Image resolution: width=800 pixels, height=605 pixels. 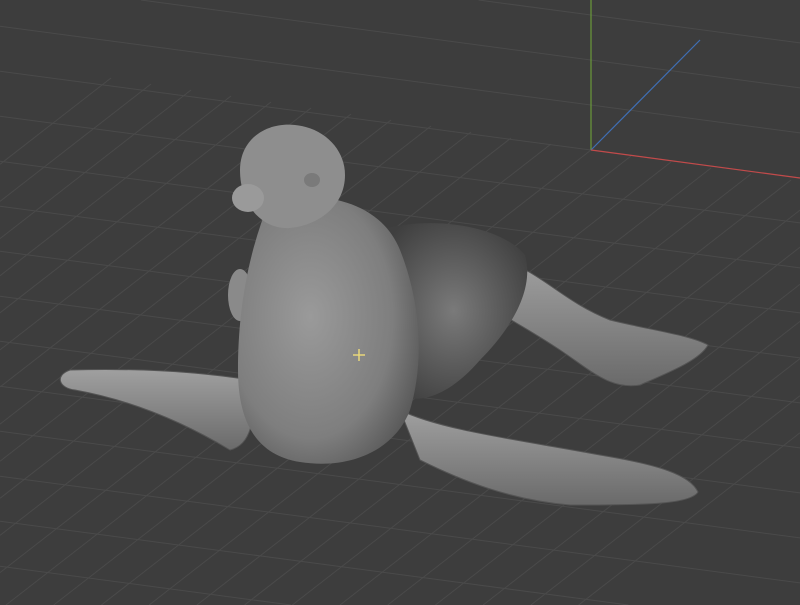 I want to click on body, so click(x=328, y=330).